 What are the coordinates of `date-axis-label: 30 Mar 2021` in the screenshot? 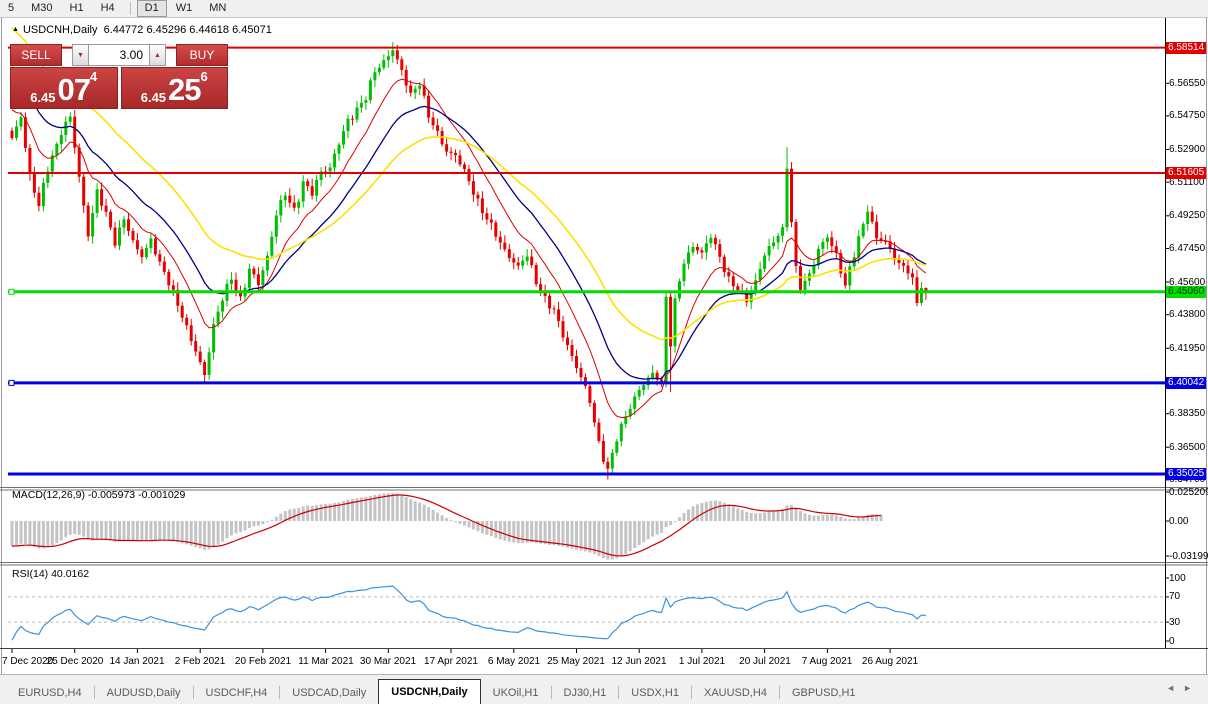 It's located at (388, 661).